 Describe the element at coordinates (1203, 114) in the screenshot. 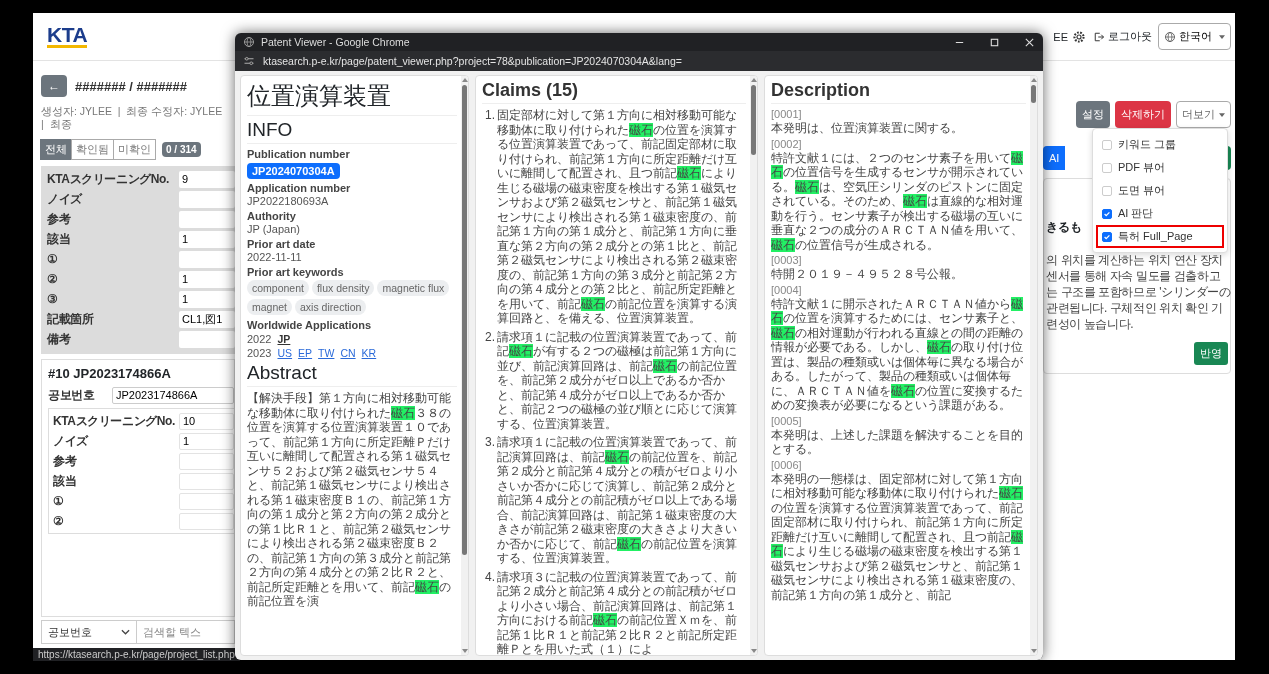

I see `action-button: 더보기` at that location.